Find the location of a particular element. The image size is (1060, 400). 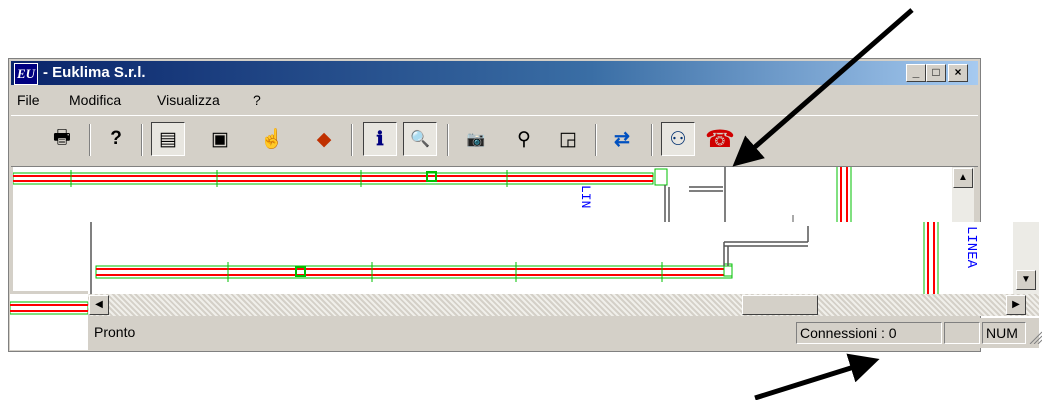

menu-modifica: Modifica is located at coordinates (95, 100).